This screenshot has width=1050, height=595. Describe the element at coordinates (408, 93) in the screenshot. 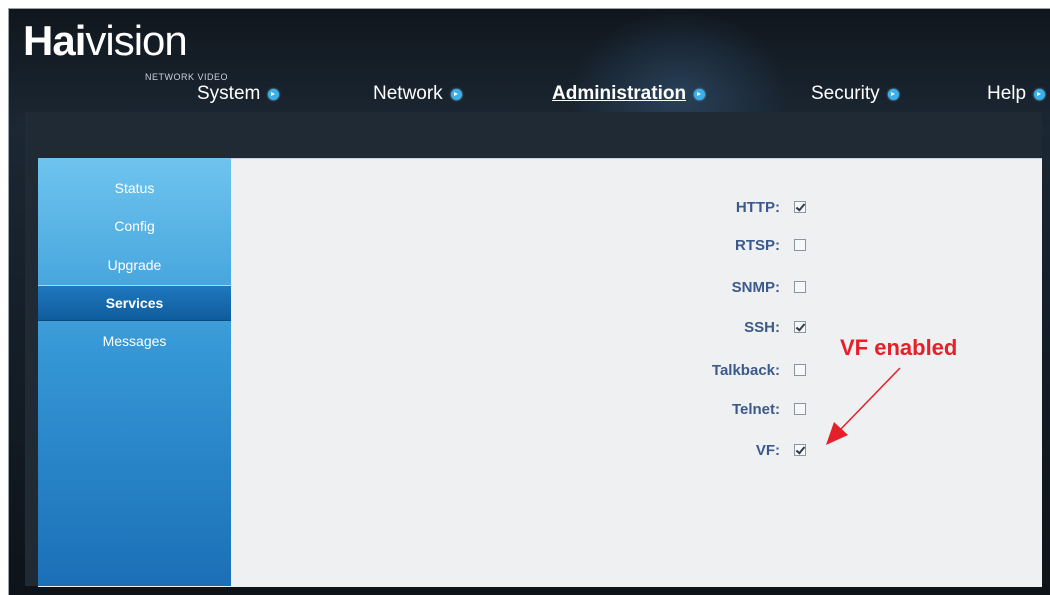

I see `nav-network-label: Network` at that location.